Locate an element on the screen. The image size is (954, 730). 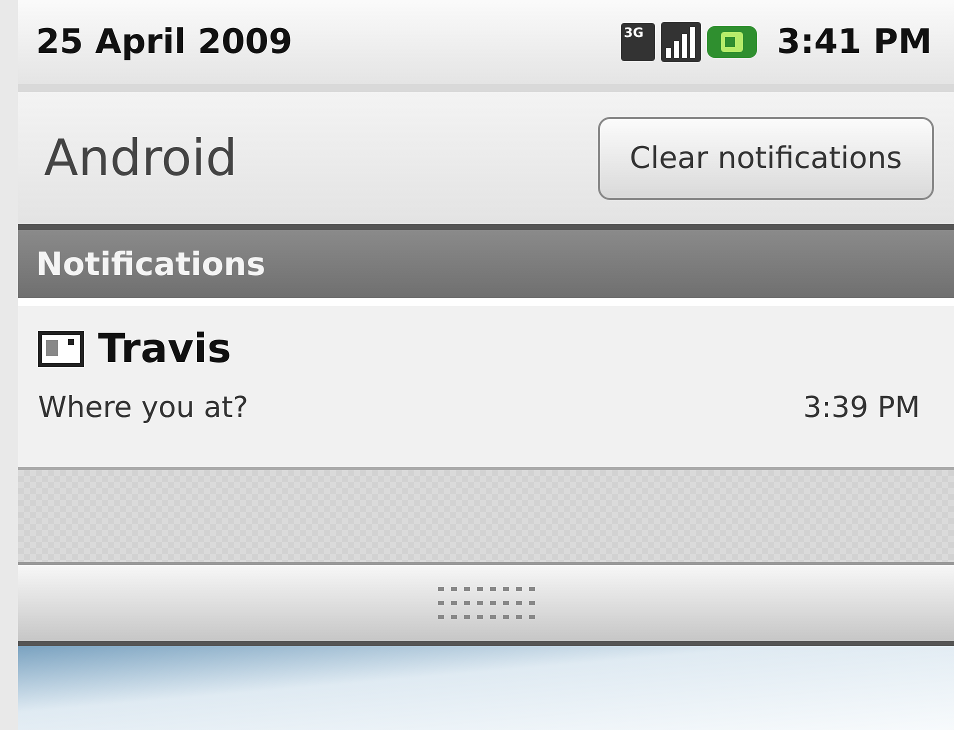
notification-time: 3:39 PM is located at coordinates (861, 407).